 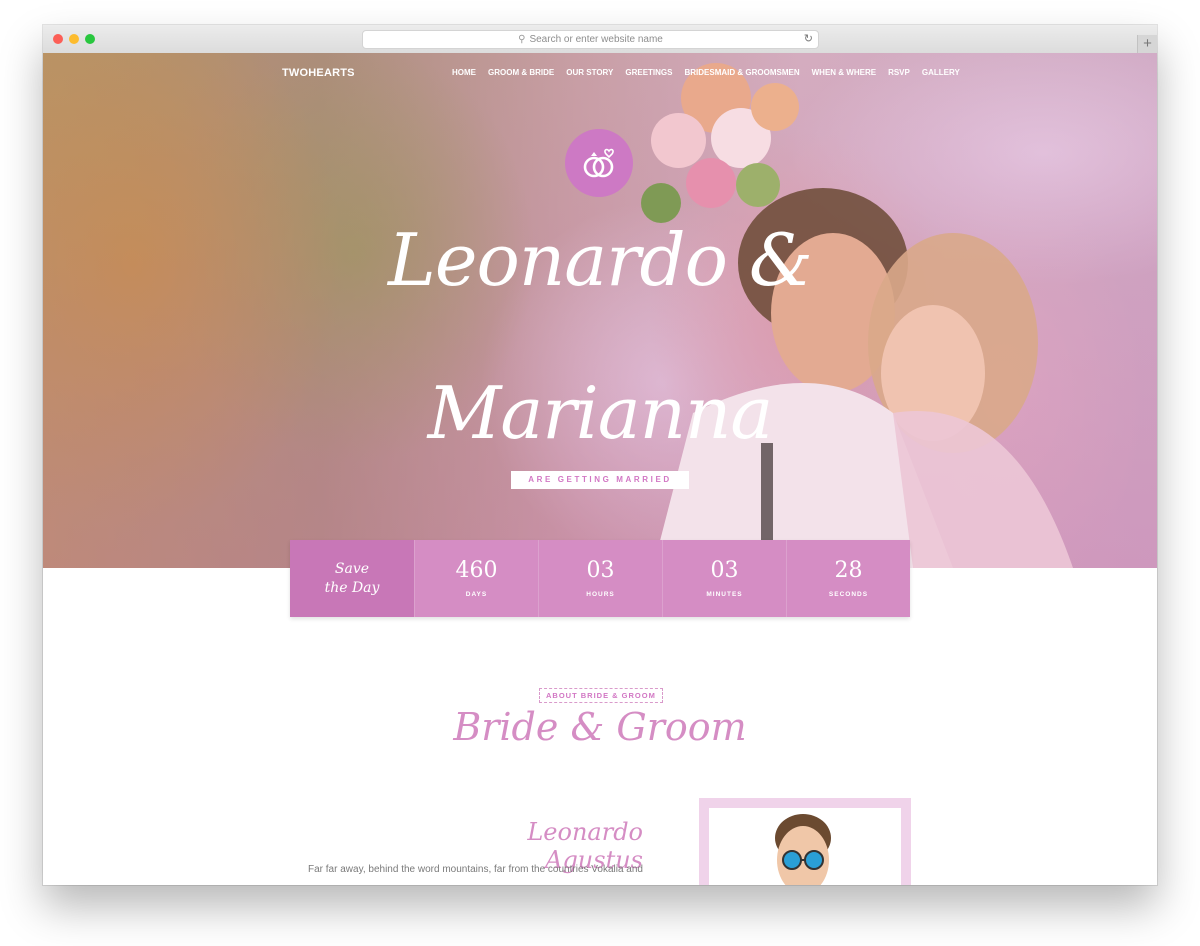 What do you see at coordinates (941, 72) in the screenshot?
I see `nav-gallery: GALLERY` at bounding box center [941, 72].